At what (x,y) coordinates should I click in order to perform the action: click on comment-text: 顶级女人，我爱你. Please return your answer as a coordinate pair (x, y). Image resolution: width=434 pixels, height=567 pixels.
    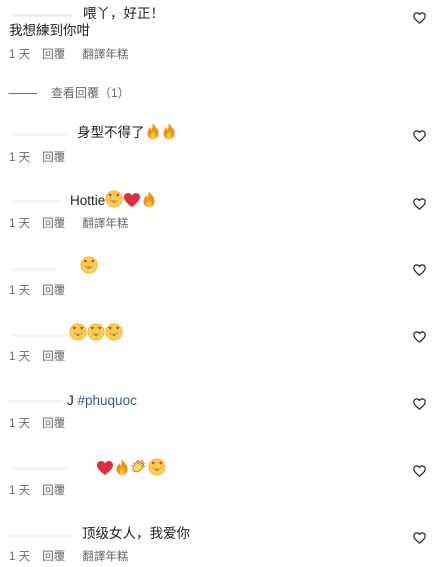
    Looking at the image, I should click on (136, 534).